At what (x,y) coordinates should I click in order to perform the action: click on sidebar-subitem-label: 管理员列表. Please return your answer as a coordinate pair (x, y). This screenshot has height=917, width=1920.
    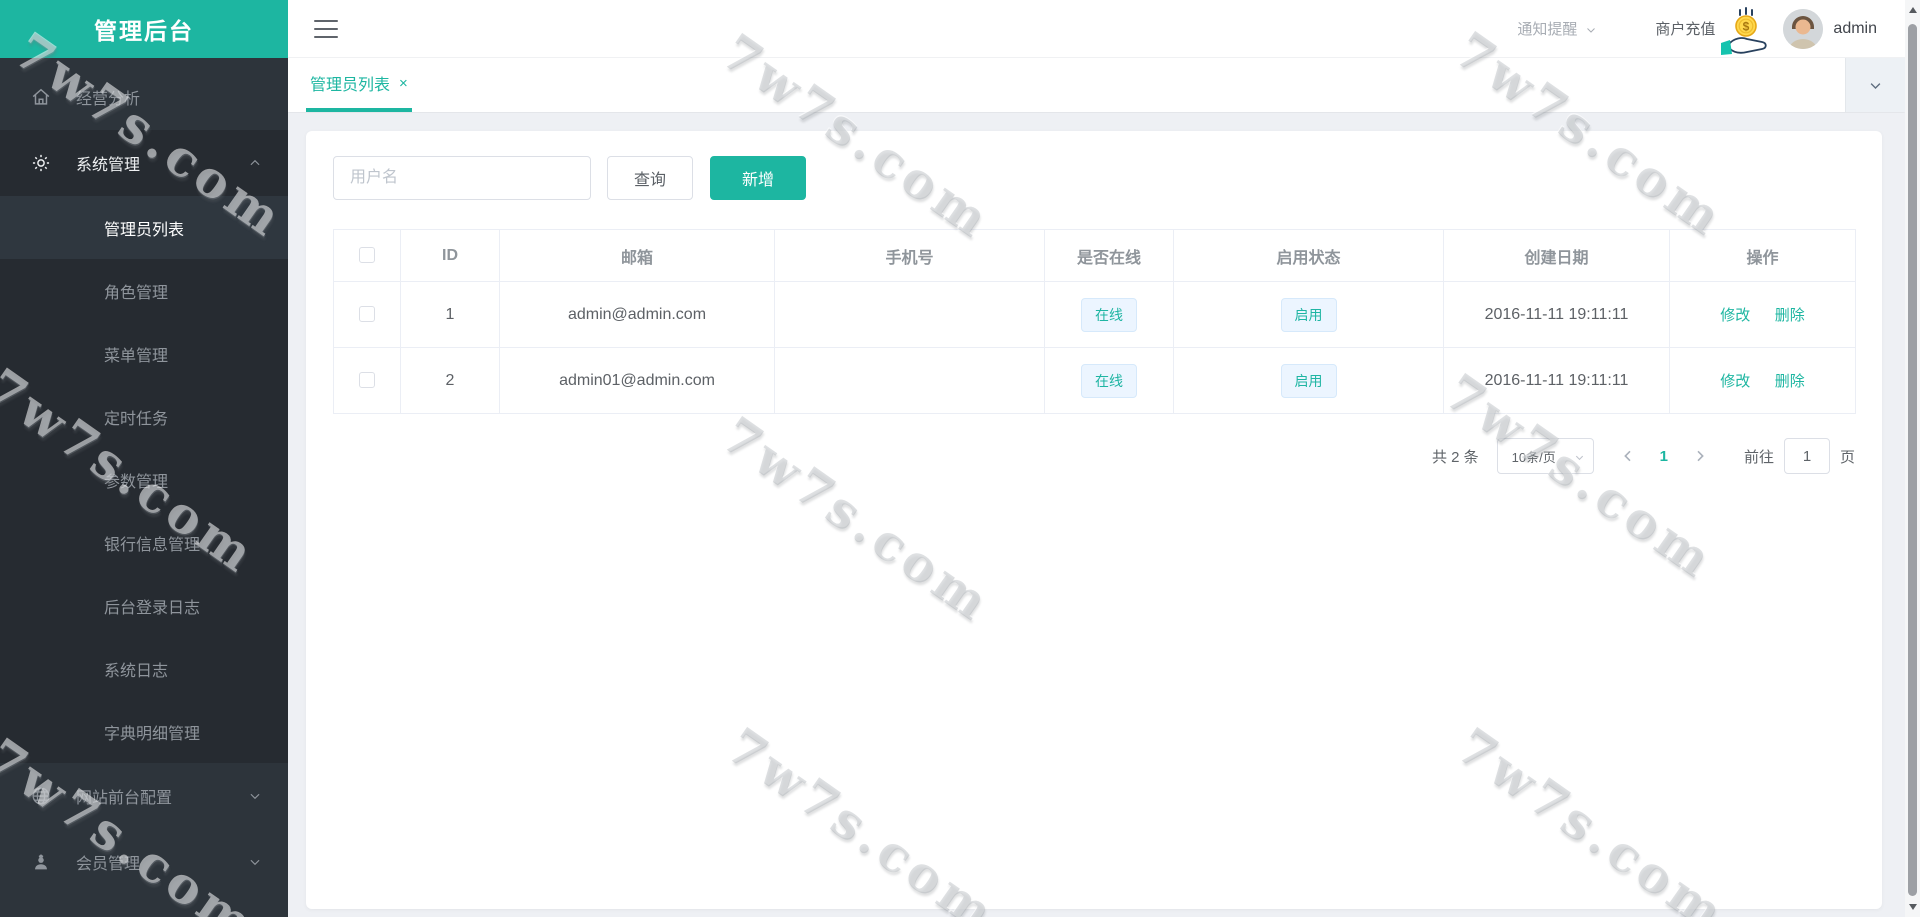
    Looking at the image, I should click on (144, 230).